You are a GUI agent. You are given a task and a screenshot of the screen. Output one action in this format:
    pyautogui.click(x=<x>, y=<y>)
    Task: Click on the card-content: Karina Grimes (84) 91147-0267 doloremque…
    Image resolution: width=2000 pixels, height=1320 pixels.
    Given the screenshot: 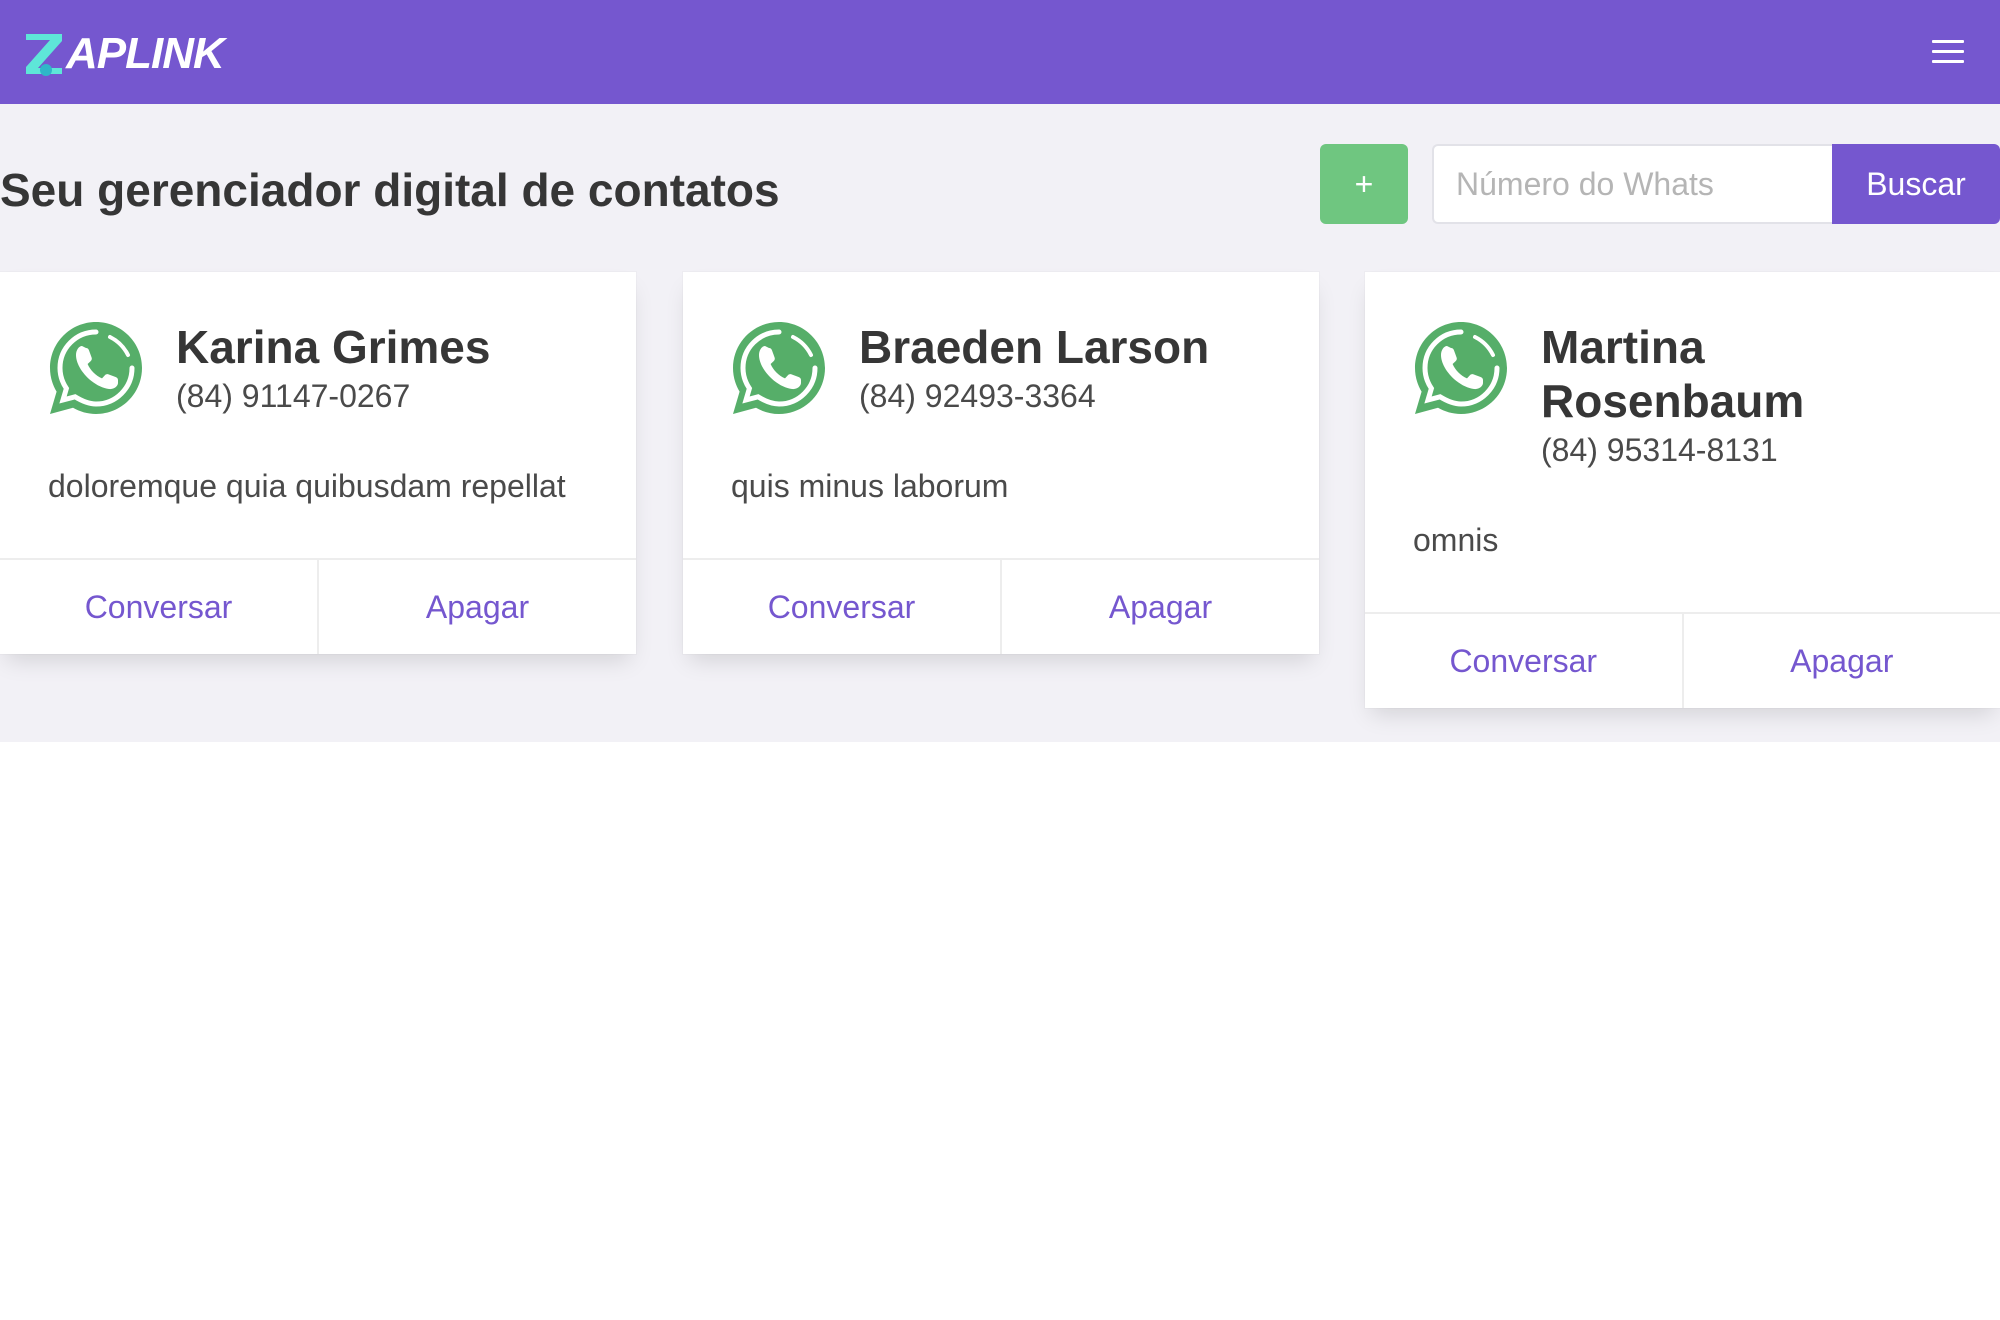 What is the action you would take?
    pyautogui.click(x=318, y=415)
    